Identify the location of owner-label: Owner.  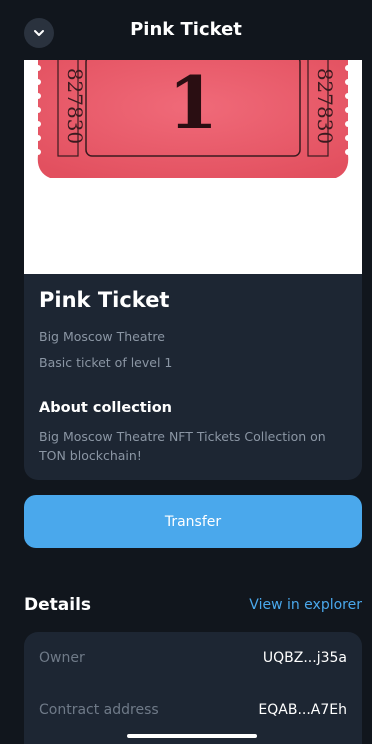
(62, 658).